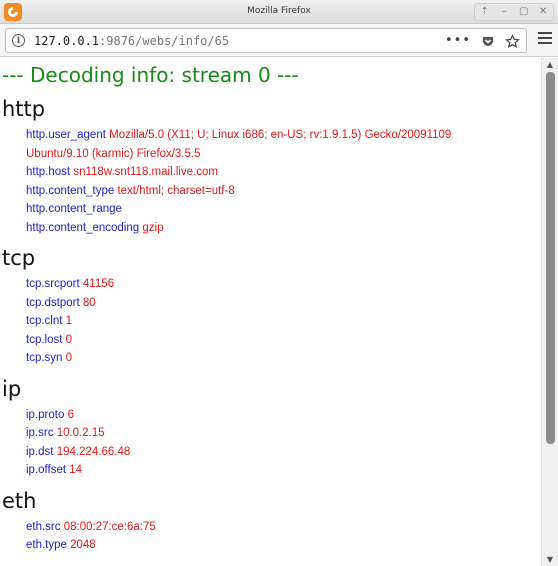 Image resolution: width=558 pixels, height=566 pixels. I want to click on info-entry: tcp.syn 0, so click(271, 358).